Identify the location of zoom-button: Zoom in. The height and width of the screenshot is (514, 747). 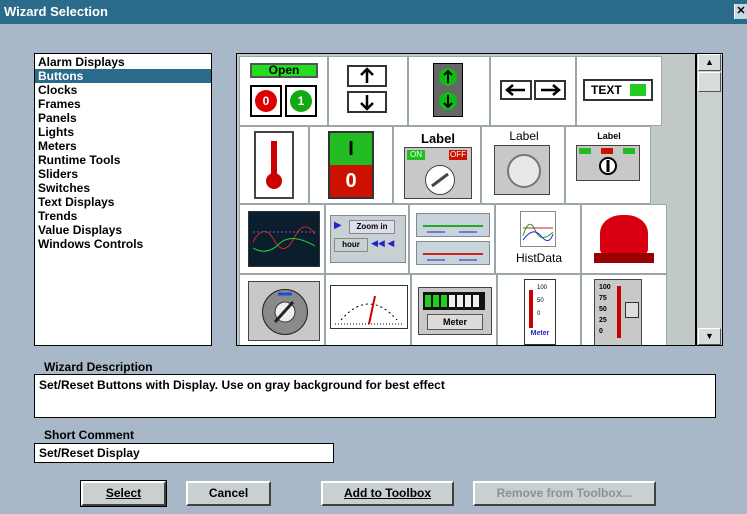
(372, 227).